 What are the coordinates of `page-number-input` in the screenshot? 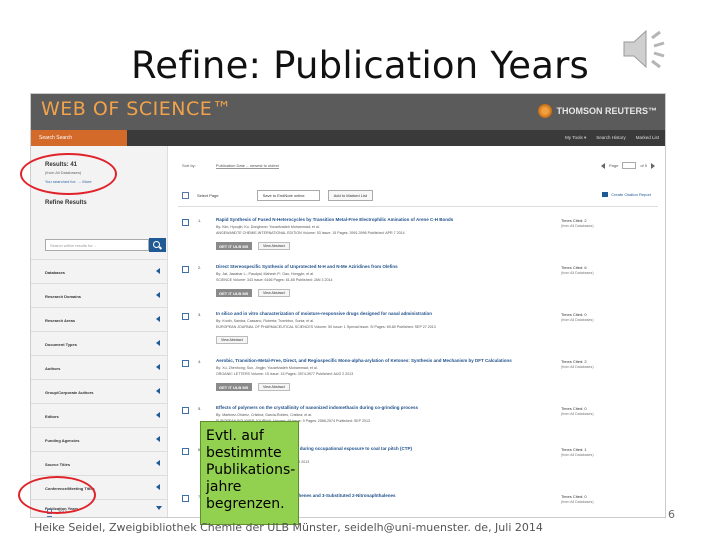 It's located at (629, 165).